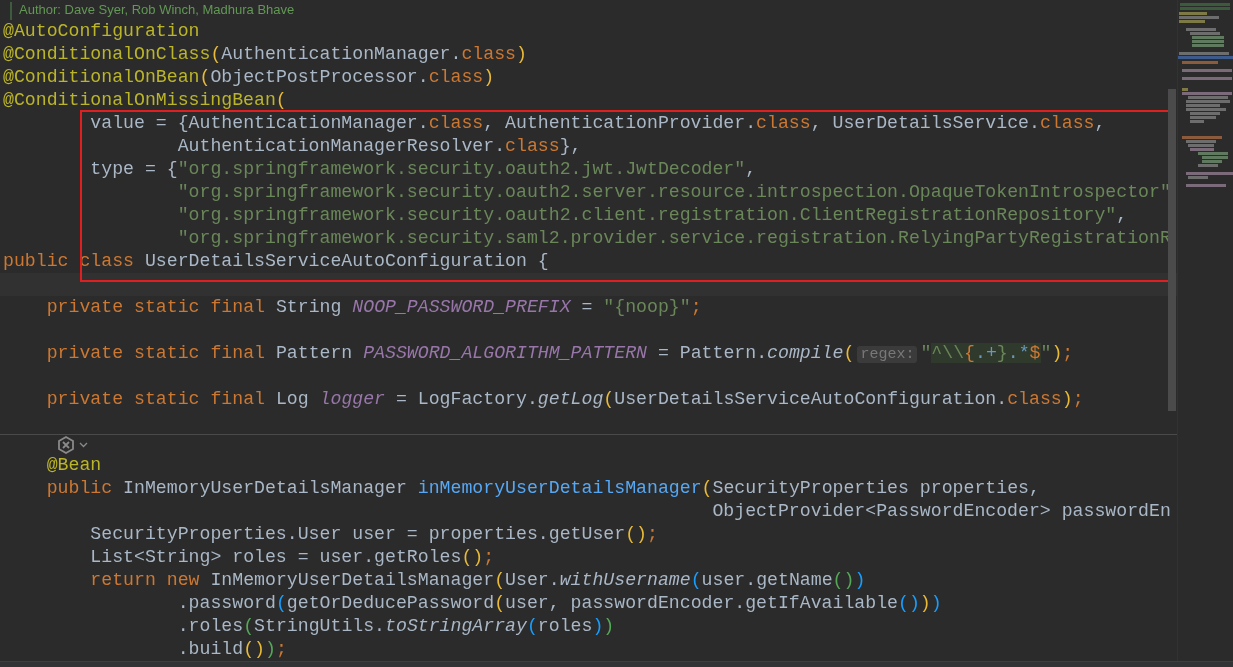 The height and width of the screenshot is (667, 1233). I want to click on code-line: List<String> roles = user.getRoles();, so click(292, 557).